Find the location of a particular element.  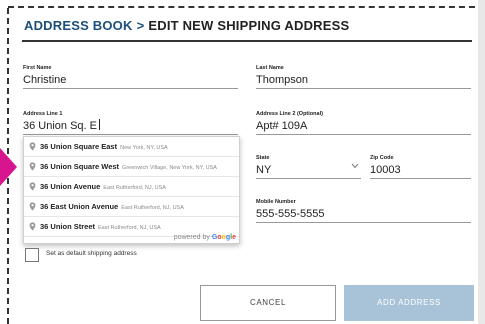

address-line-1-field: Address Line 1 36 Union Sq. E is located at coordinates (130, 122).